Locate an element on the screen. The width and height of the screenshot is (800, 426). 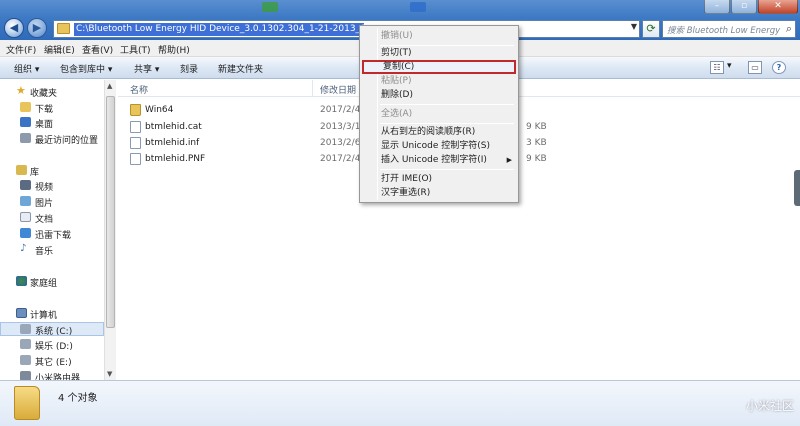
nav-label: 收藏夹 is located at coordinates (44, 94).